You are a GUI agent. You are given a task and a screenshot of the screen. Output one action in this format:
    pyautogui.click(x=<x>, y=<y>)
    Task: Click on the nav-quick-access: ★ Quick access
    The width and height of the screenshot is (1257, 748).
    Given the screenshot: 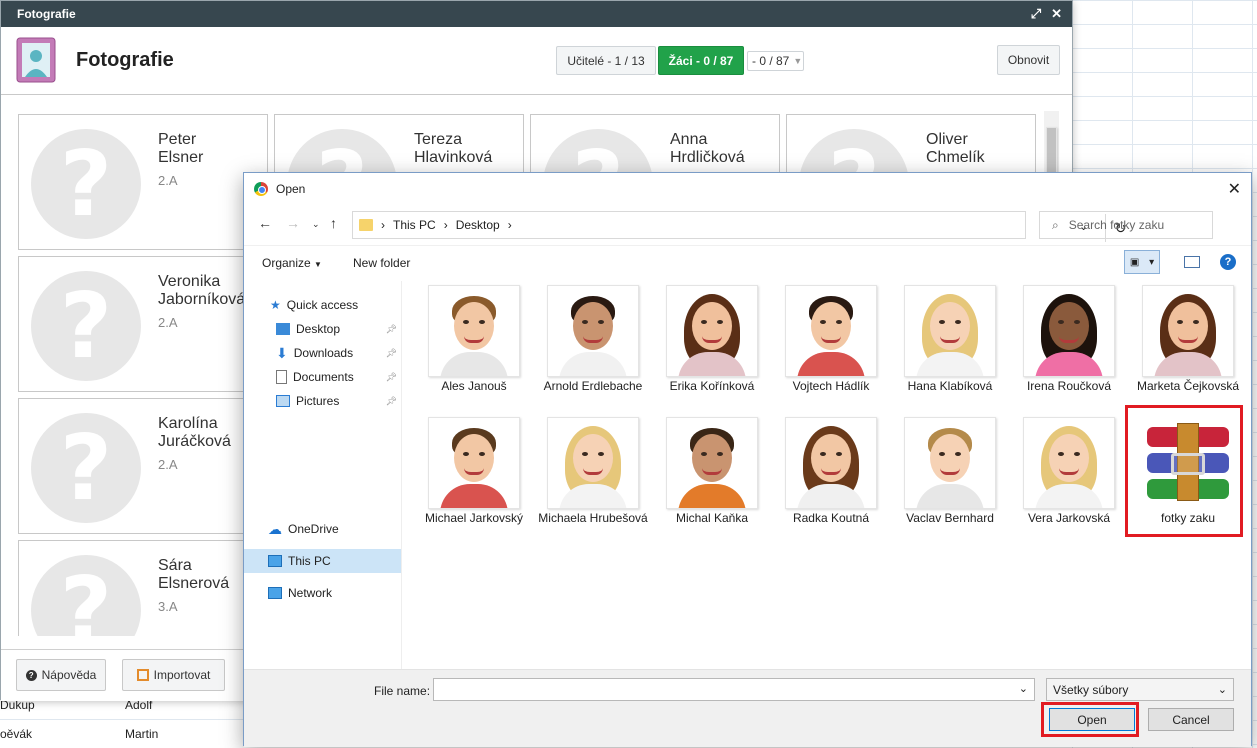 What is the action you would take?
    pyautogui.click(x=322, y=305)
    